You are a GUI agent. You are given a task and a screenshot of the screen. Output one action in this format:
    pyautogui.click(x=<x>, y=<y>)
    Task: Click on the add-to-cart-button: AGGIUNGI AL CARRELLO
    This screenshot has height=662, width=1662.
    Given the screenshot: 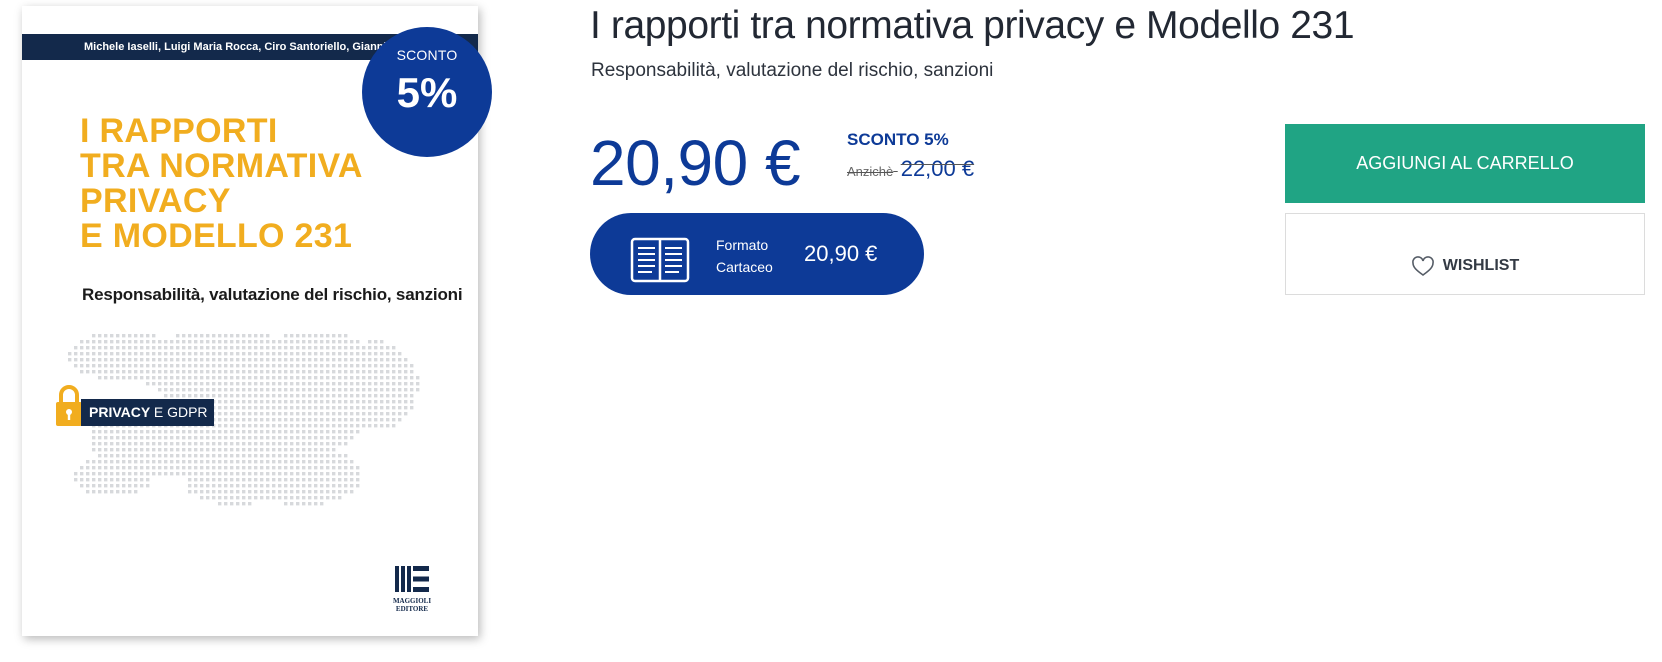 What is the action you would take?
    pyautogui.click(x=1465, y=163)
    